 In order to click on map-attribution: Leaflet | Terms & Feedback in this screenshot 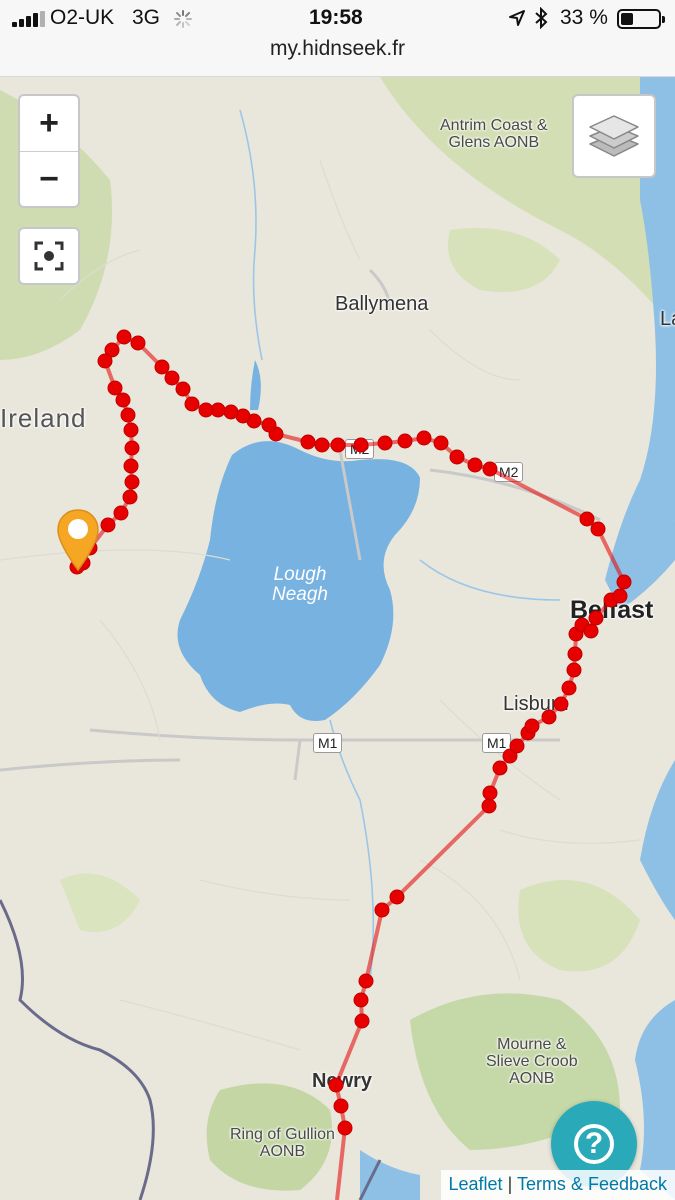, I will do `click(557, 1185)`.